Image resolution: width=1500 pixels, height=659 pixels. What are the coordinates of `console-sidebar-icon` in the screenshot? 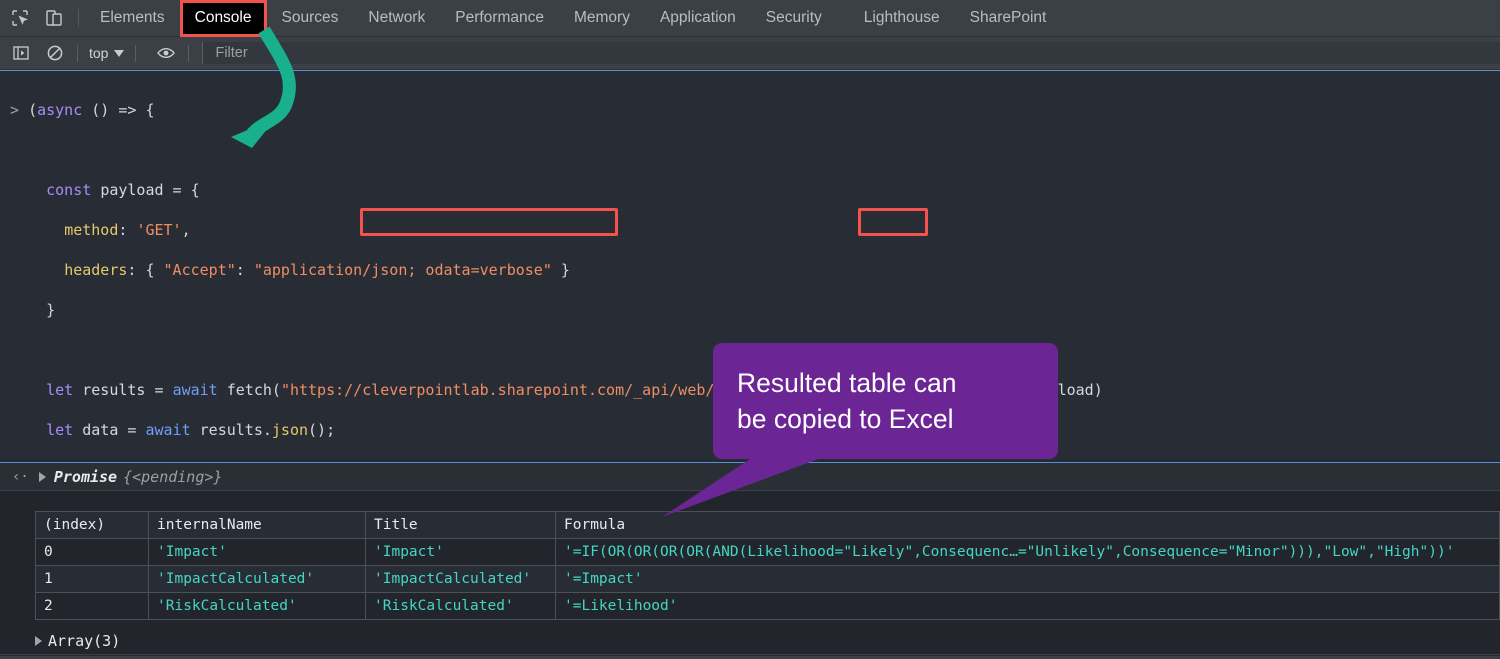 It's located at (21, 53).